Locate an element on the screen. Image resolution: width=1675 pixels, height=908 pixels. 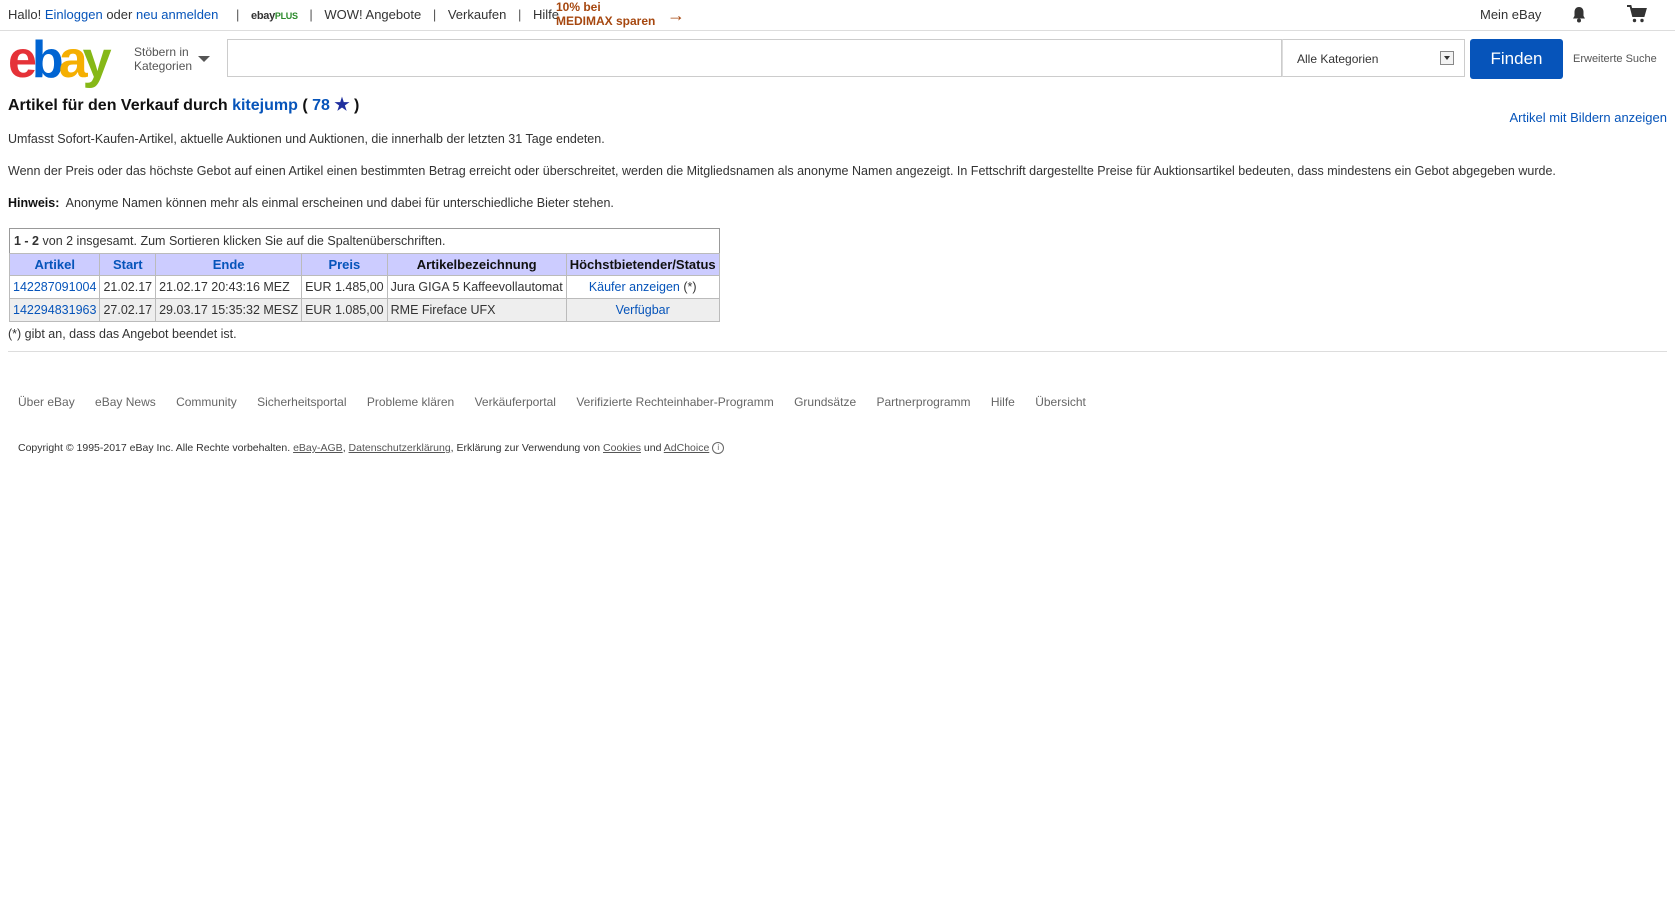
start-cell: 27.02.17 is located at coordinates (128, 310).